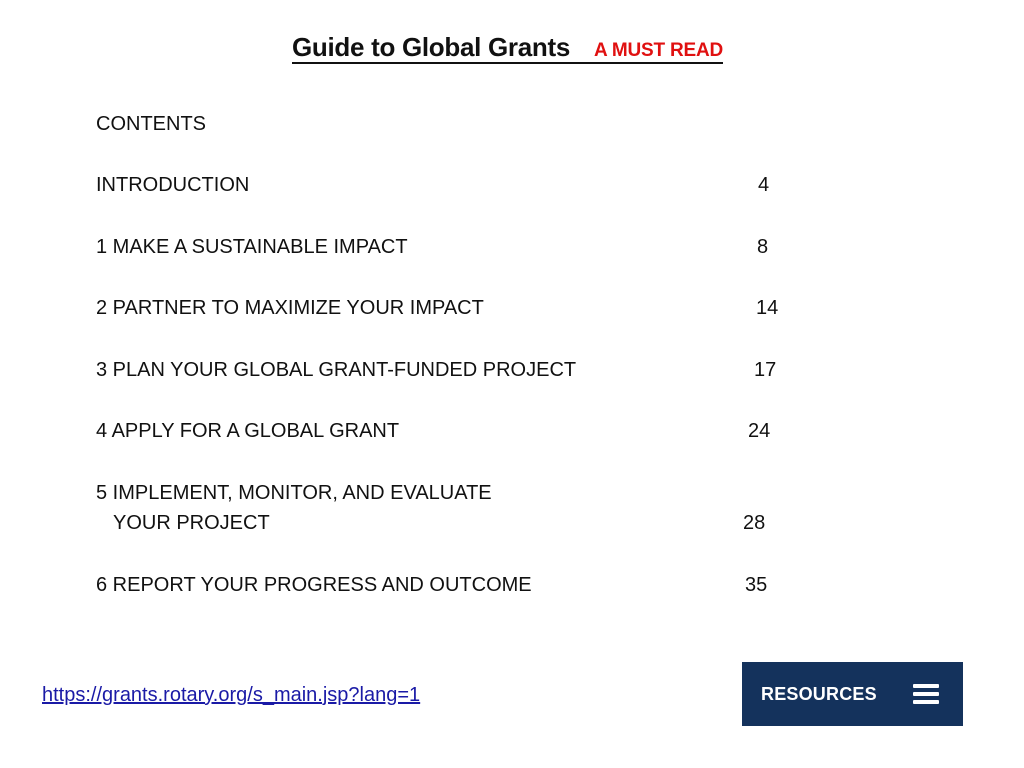 The image size is (1024, 768). Describe the element at coordinates (336, 370) in the screenshot. I see `toc-entry-label: 3 PLAN YOUR GLOBAL GRANT-FUNDED PROJECT` at that location.